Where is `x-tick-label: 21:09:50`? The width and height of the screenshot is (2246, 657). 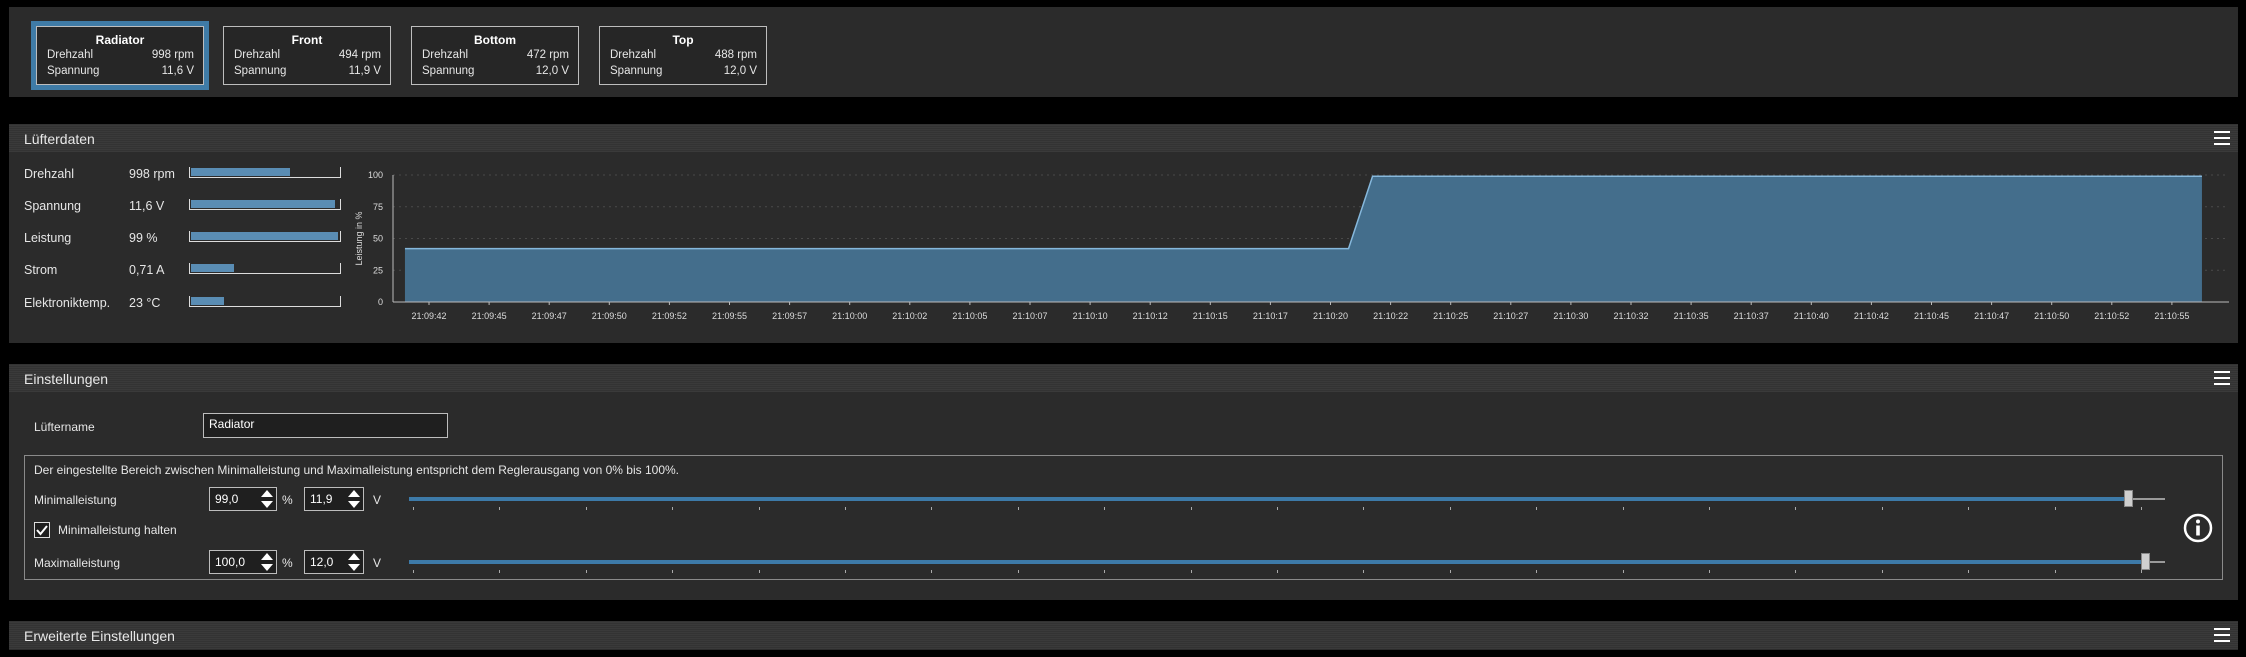 x-tick-label: 21:09:50 is located at coordinates (609, 316).